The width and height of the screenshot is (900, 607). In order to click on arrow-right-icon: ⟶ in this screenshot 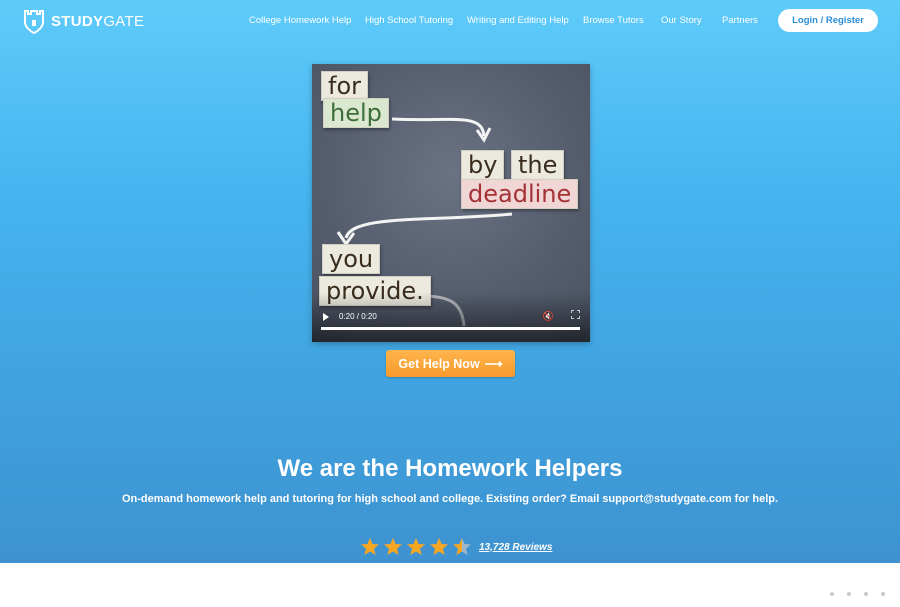, I will do `click(493, 364)`.